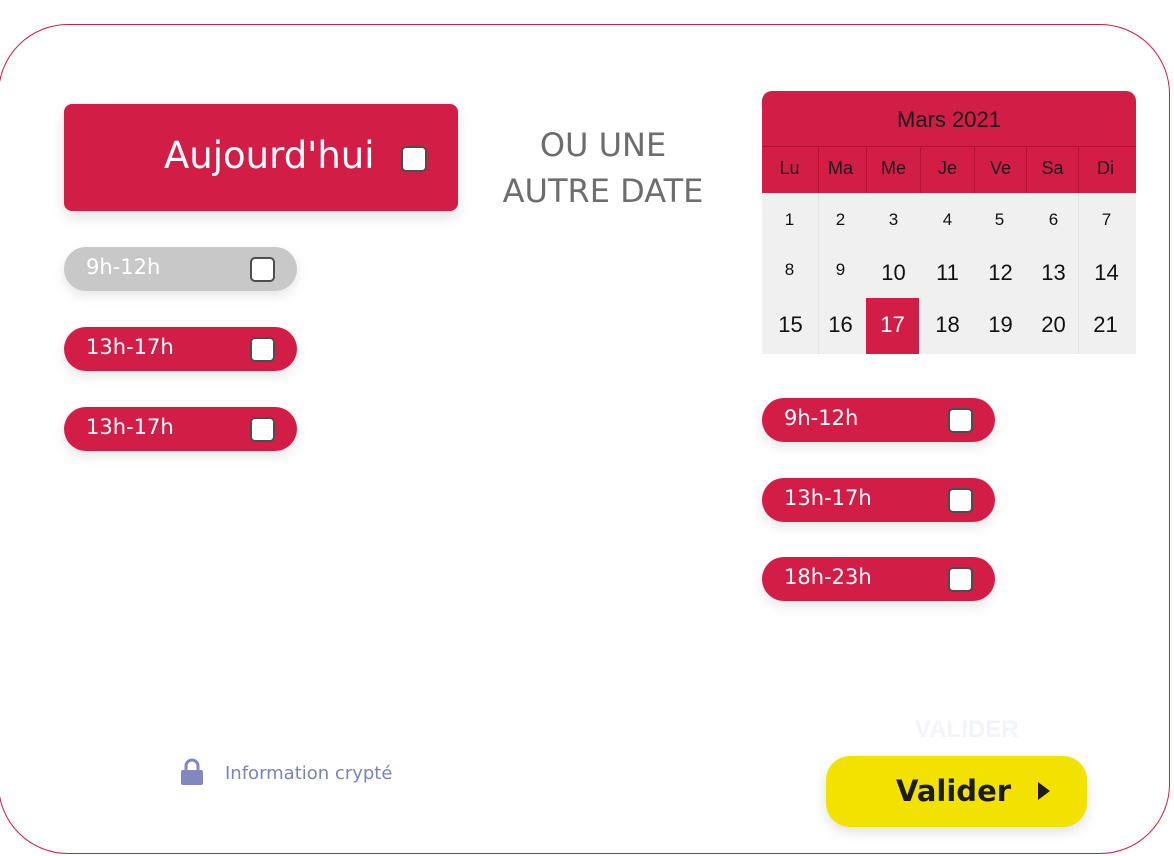 Image resolution: width=1174 pixels, height=856 pixels. Describe the element at coordinates (893, 221) in the screenshot. I see `calendar-day-3: 3` at that location.